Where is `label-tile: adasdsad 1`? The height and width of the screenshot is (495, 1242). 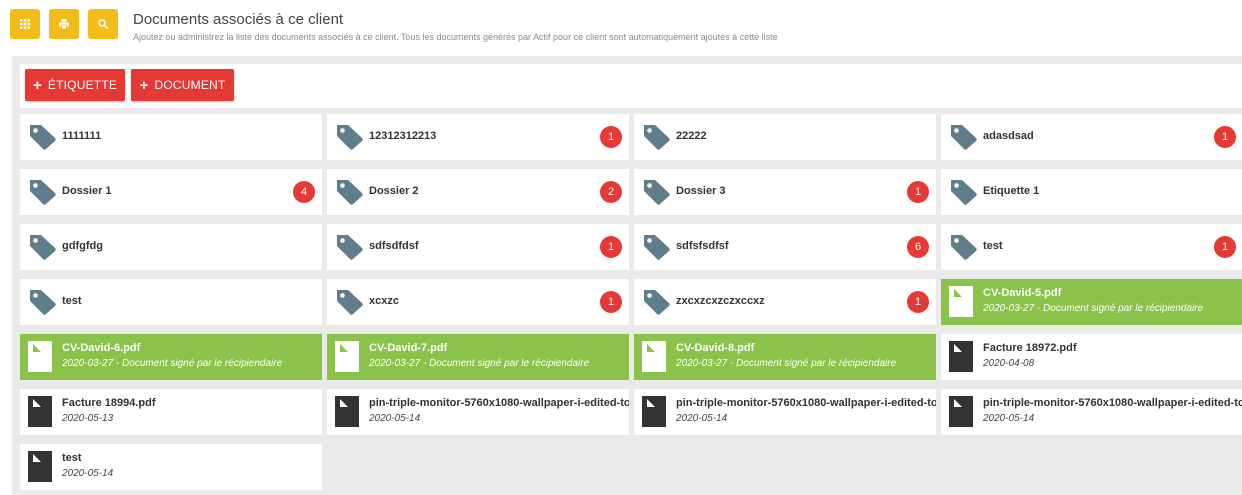 label-tile: adasdsad 1 is located at coordinates (1091, 137).